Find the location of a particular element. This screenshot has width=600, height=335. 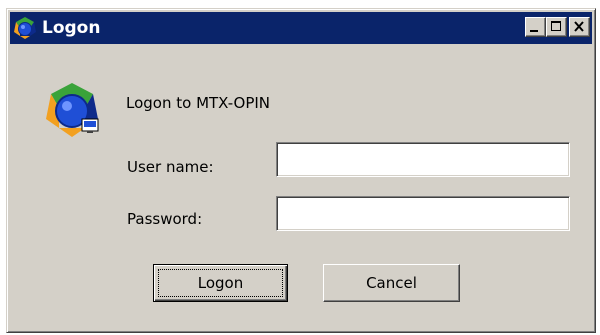

network-logon-icon is located at coordinates (72, 110).